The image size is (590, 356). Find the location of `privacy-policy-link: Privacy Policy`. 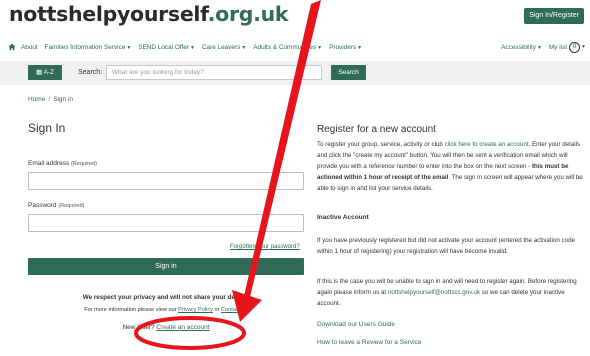

privacy-policy-link: Privacy Policy is located at coordinates (195, 310).